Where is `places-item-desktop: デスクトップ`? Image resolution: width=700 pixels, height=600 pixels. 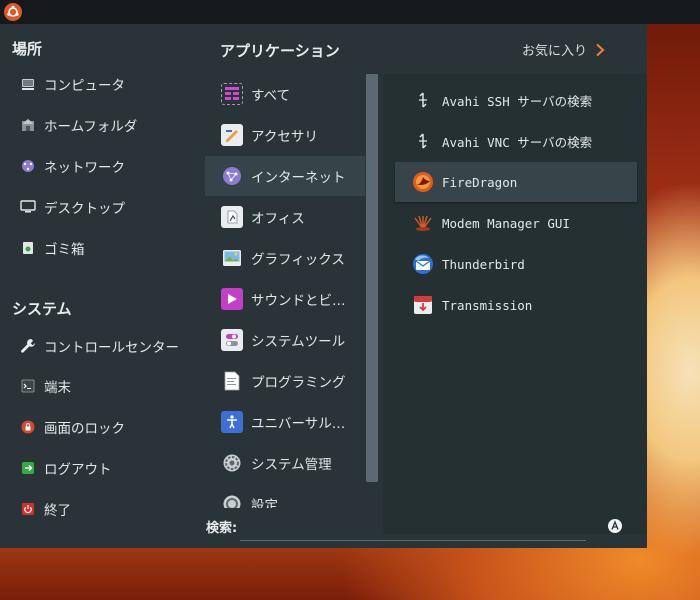
places-item-desktop: デスクトップ is located at coordinates (72, 207).